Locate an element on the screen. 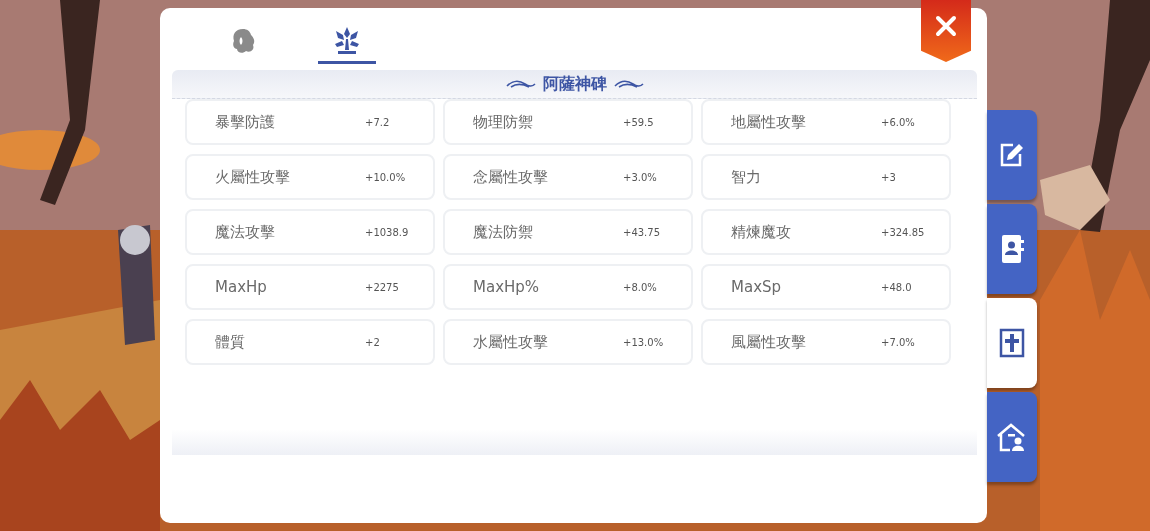 Image resolution: width=1150 pixels, height=531 pixels. stat-label: 火屬性攻擊 is located at coordinates (253, 177).